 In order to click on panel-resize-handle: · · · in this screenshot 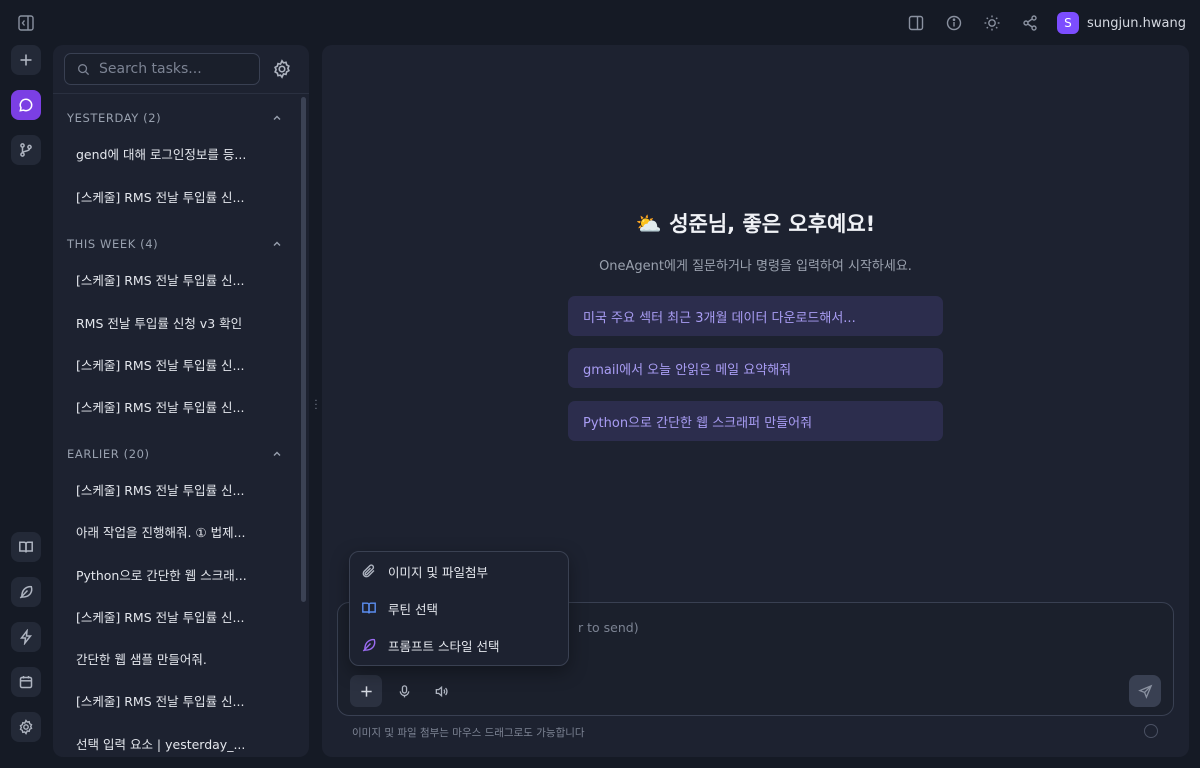, I will do `click(316, 406)`.